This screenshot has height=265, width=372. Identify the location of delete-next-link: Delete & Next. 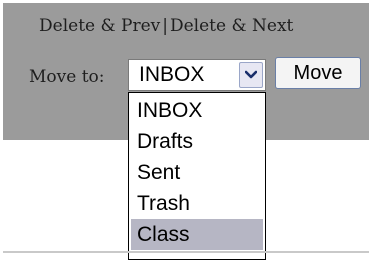
(231, 26).